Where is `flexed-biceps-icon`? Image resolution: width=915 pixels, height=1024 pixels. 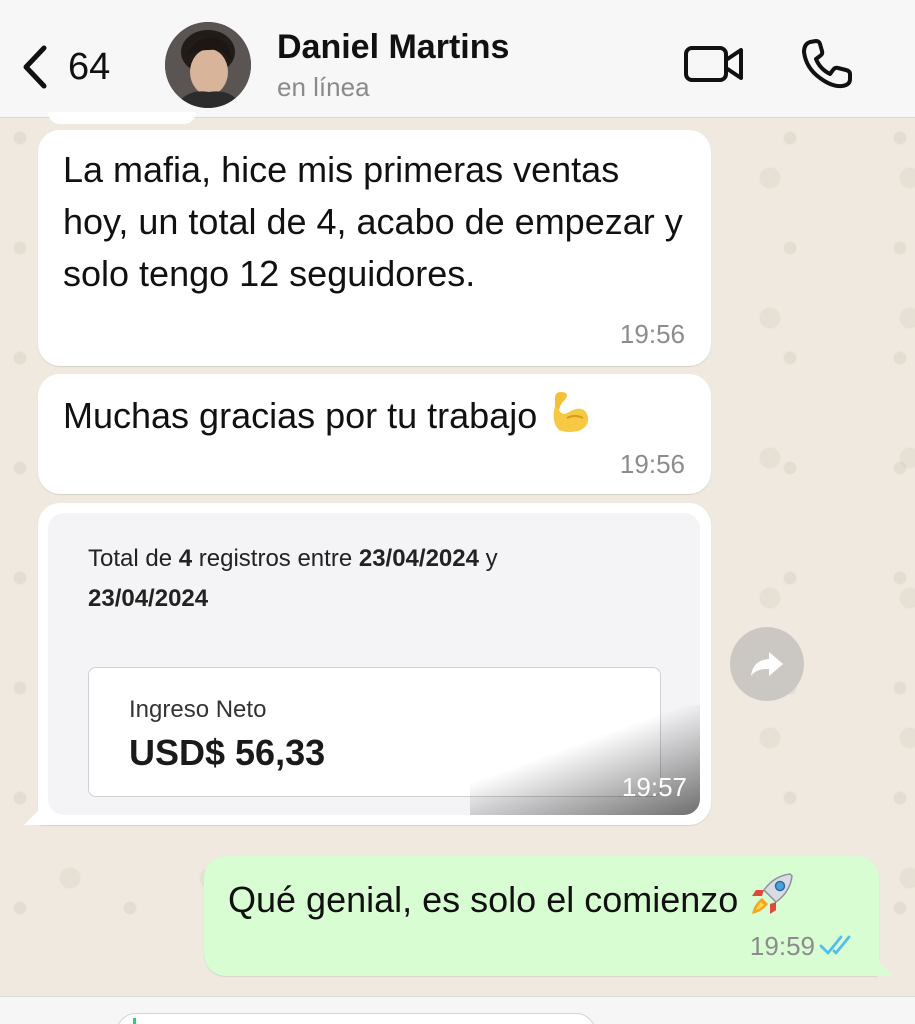
flexed-biceps-icon is located at coordinates (571, 412).